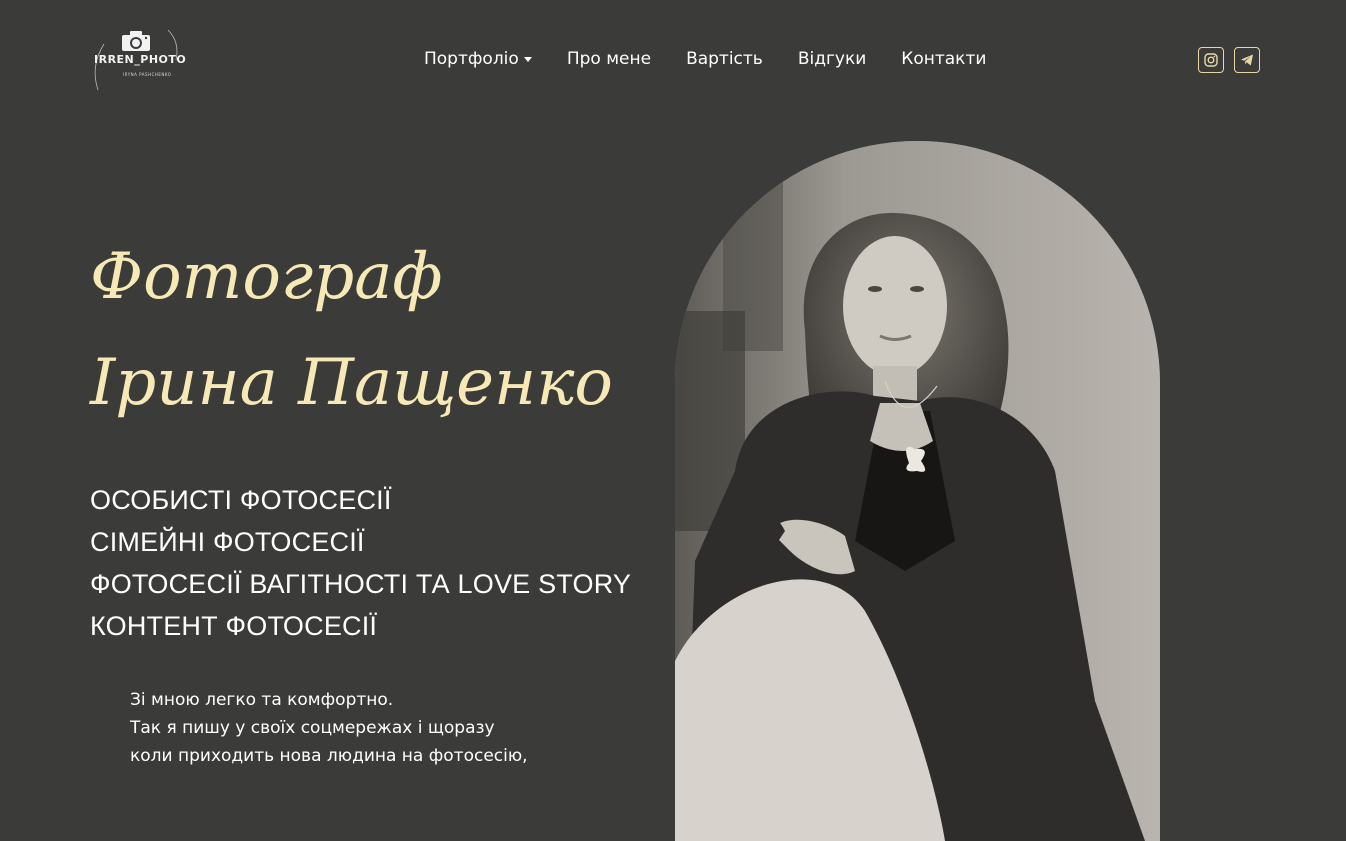 The width and height of the screenshot is (1346, 841). What do you see at coordinates (329, 756) in the screenshot?
I see `intro-line: коли приходить нова людина на фотосесію,` at bounding box center [329, 756].